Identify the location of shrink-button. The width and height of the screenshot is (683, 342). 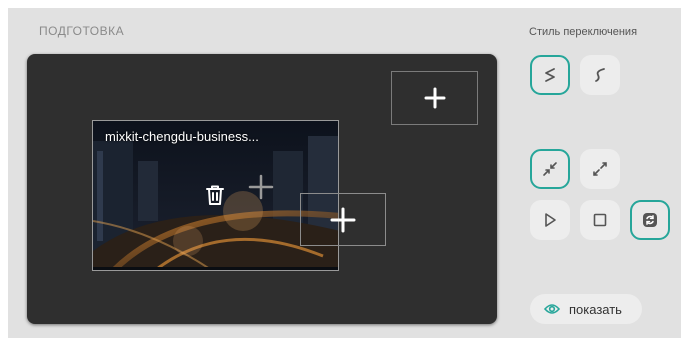
(550, 169).